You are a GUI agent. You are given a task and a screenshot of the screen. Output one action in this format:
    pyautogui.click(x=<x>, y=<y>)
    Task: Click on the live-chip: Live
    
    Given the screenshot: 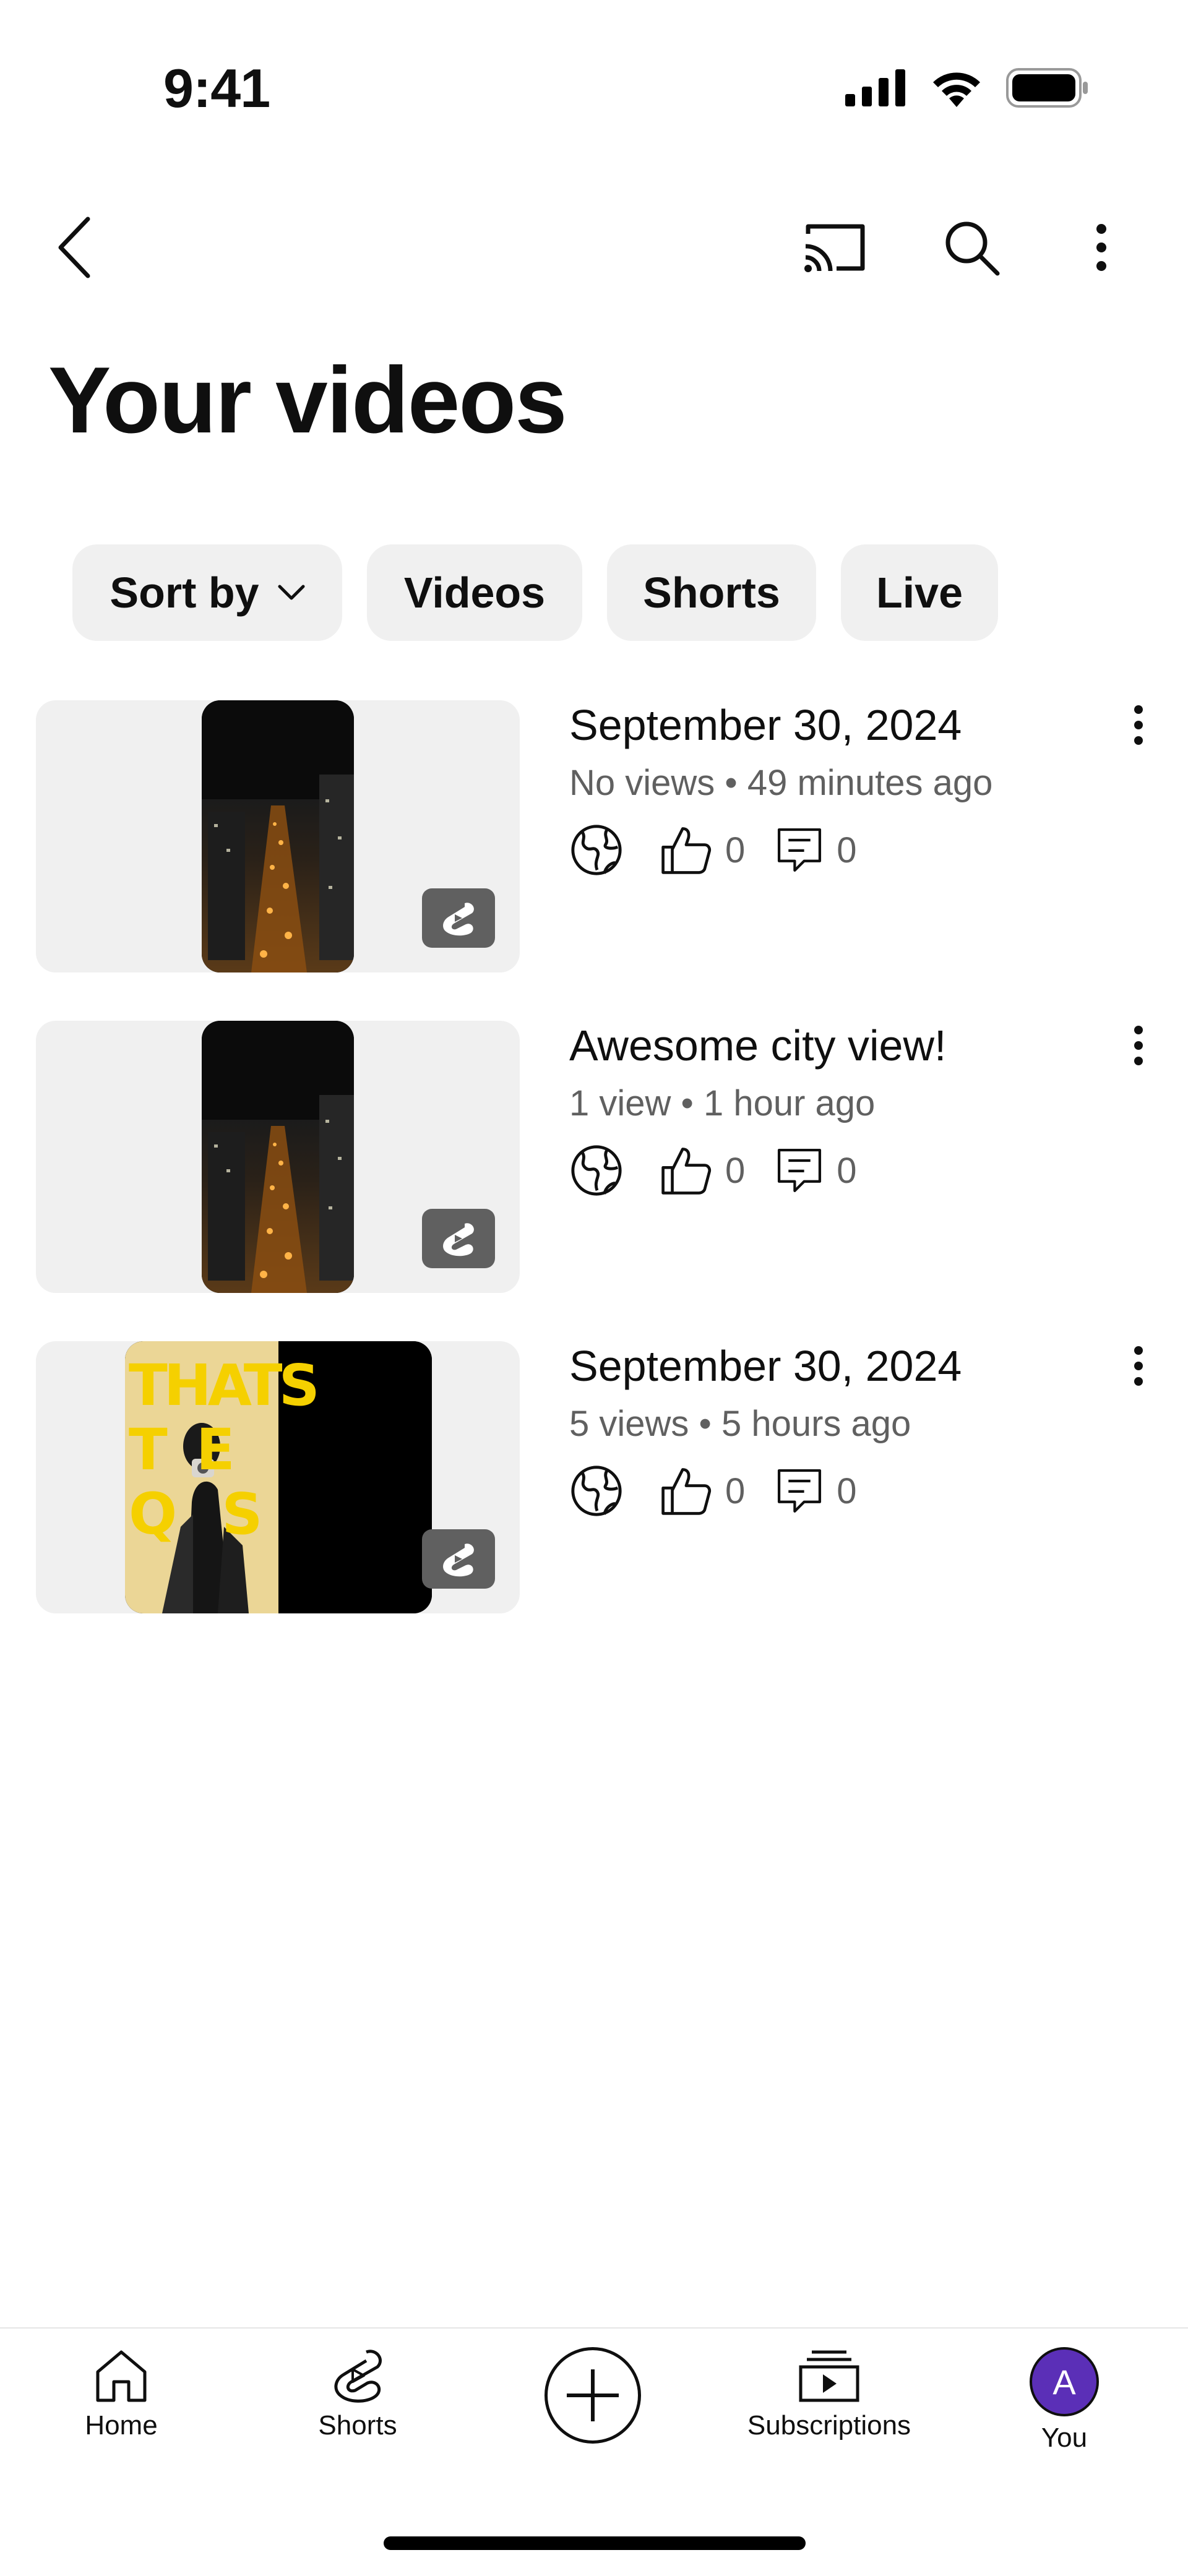 What is the action you would take?
    pyautogui.click(x=919, y=592)
    